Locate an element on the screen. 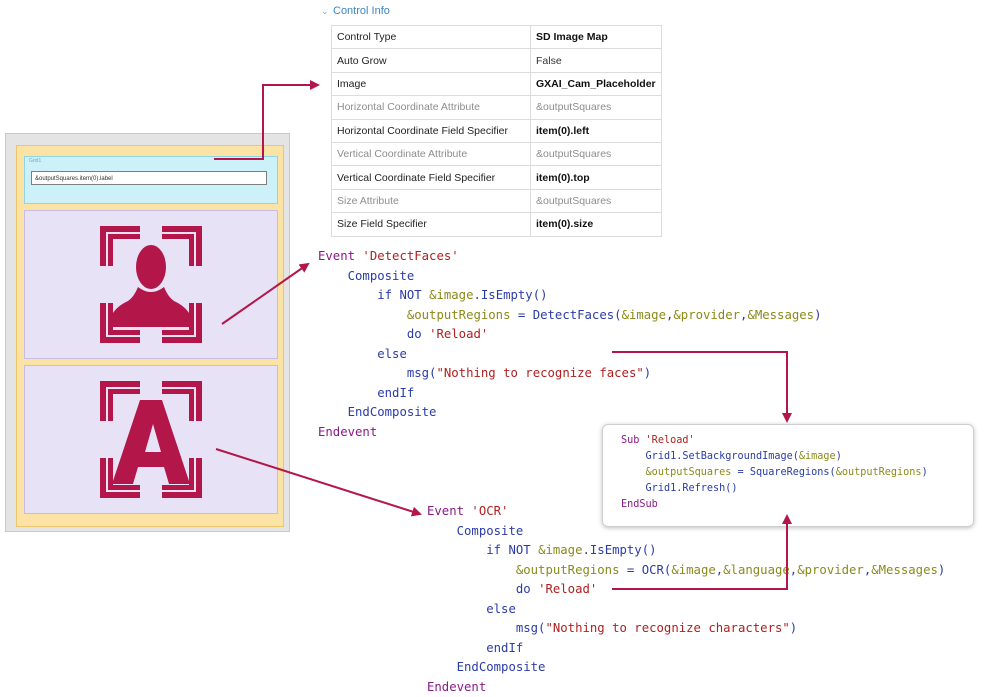 The height and width of the screenshot is (697, 987). arrow-ocr-to-ocr-event is located at coordinates (318, 481).